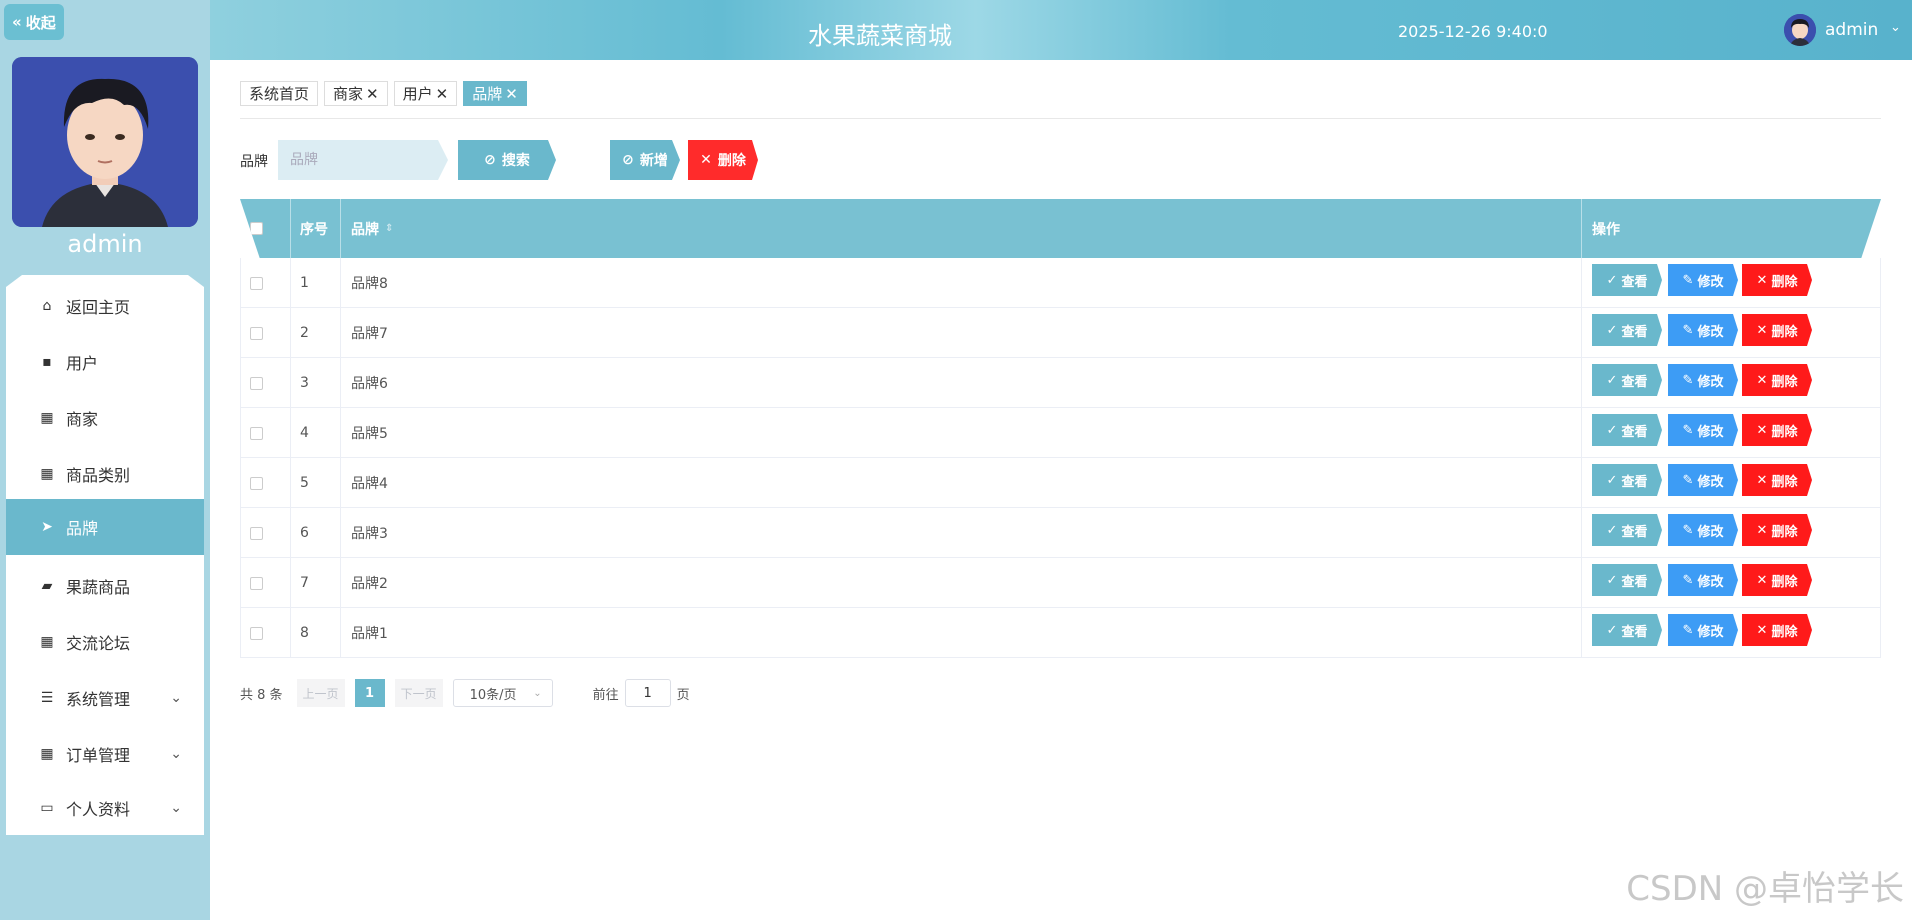 Image resolution: width=1912 pixels, height=920 pixels. I want to click on sidebar-item-orders: ▦ 订单管理 ⌄, so click(105, 754).